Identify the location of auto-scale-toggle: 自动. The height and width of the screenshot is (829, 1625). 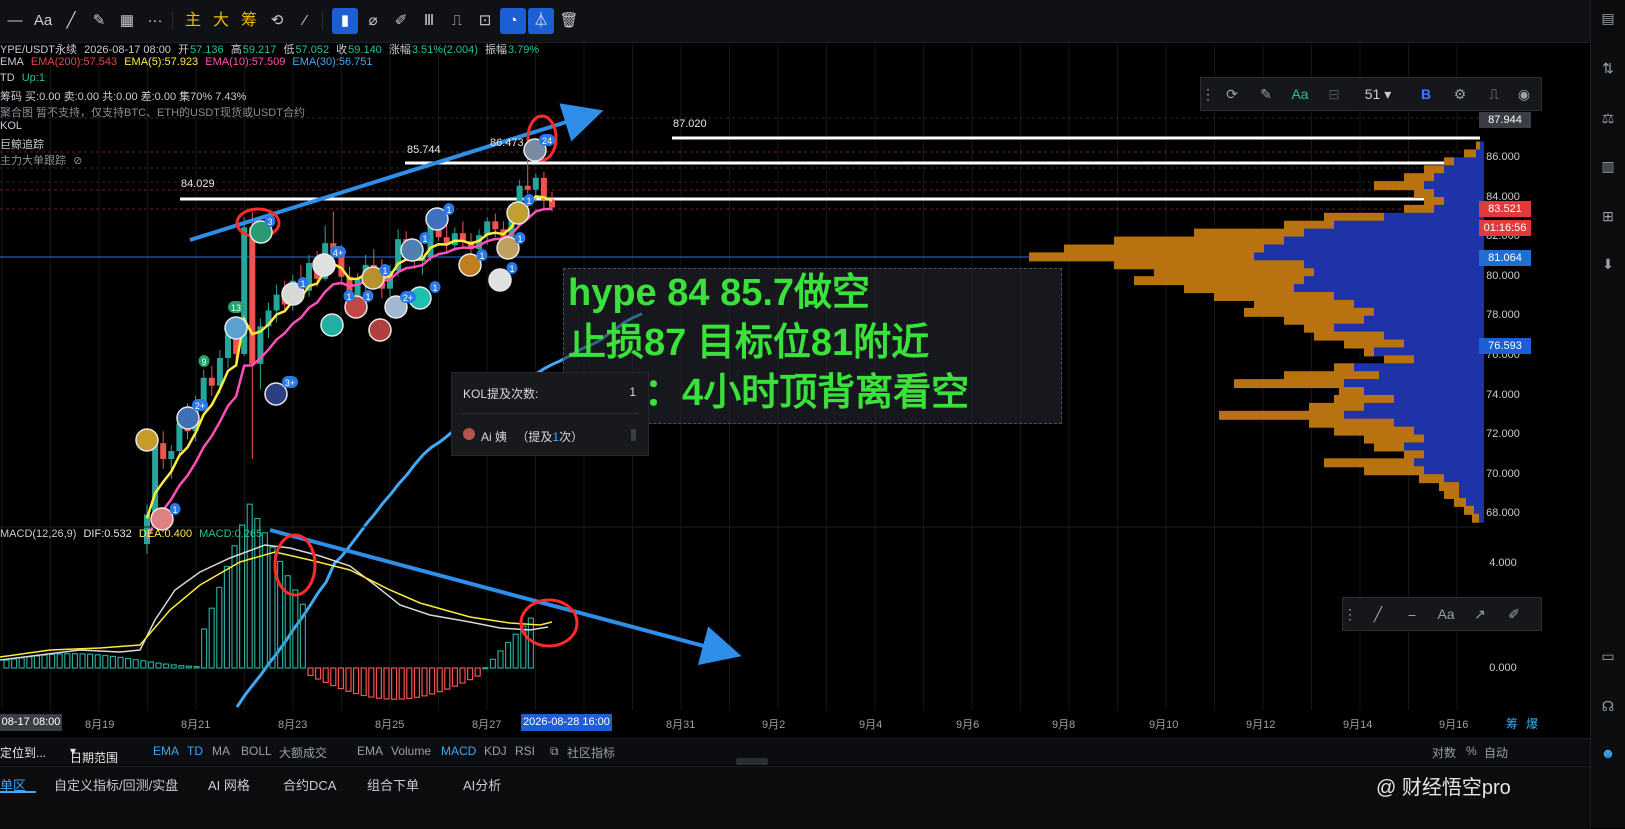
(1496, 752).